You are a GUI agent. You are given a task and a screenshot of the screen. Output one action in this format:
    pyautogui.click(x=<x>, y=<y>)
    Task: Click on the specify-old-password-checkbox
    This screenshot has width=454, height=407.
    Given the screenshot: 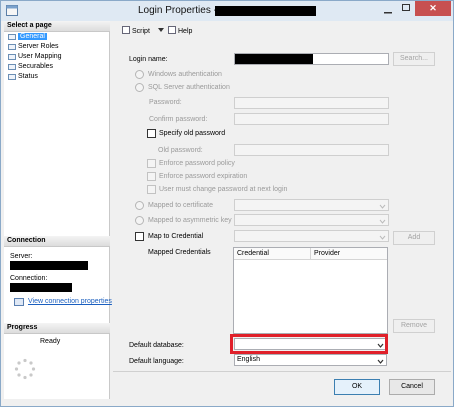 What is the action you would take?
    pyautogui.click(x=151, y=133)
    